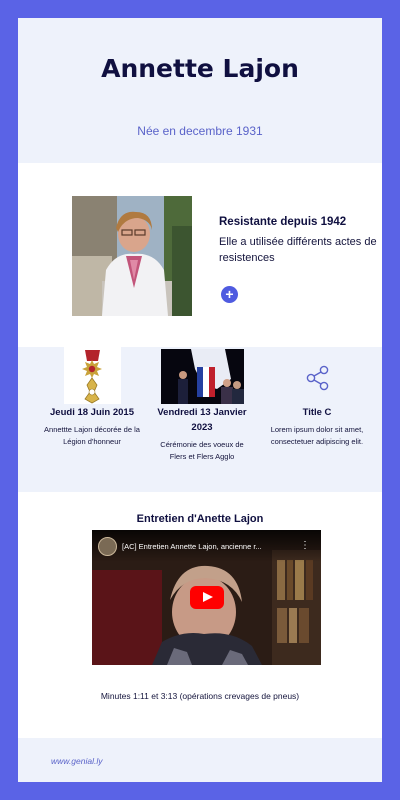 The height and width of the screenshot is (800, 400). I want to click on footer: www.genial.ly, so click(200, 760).